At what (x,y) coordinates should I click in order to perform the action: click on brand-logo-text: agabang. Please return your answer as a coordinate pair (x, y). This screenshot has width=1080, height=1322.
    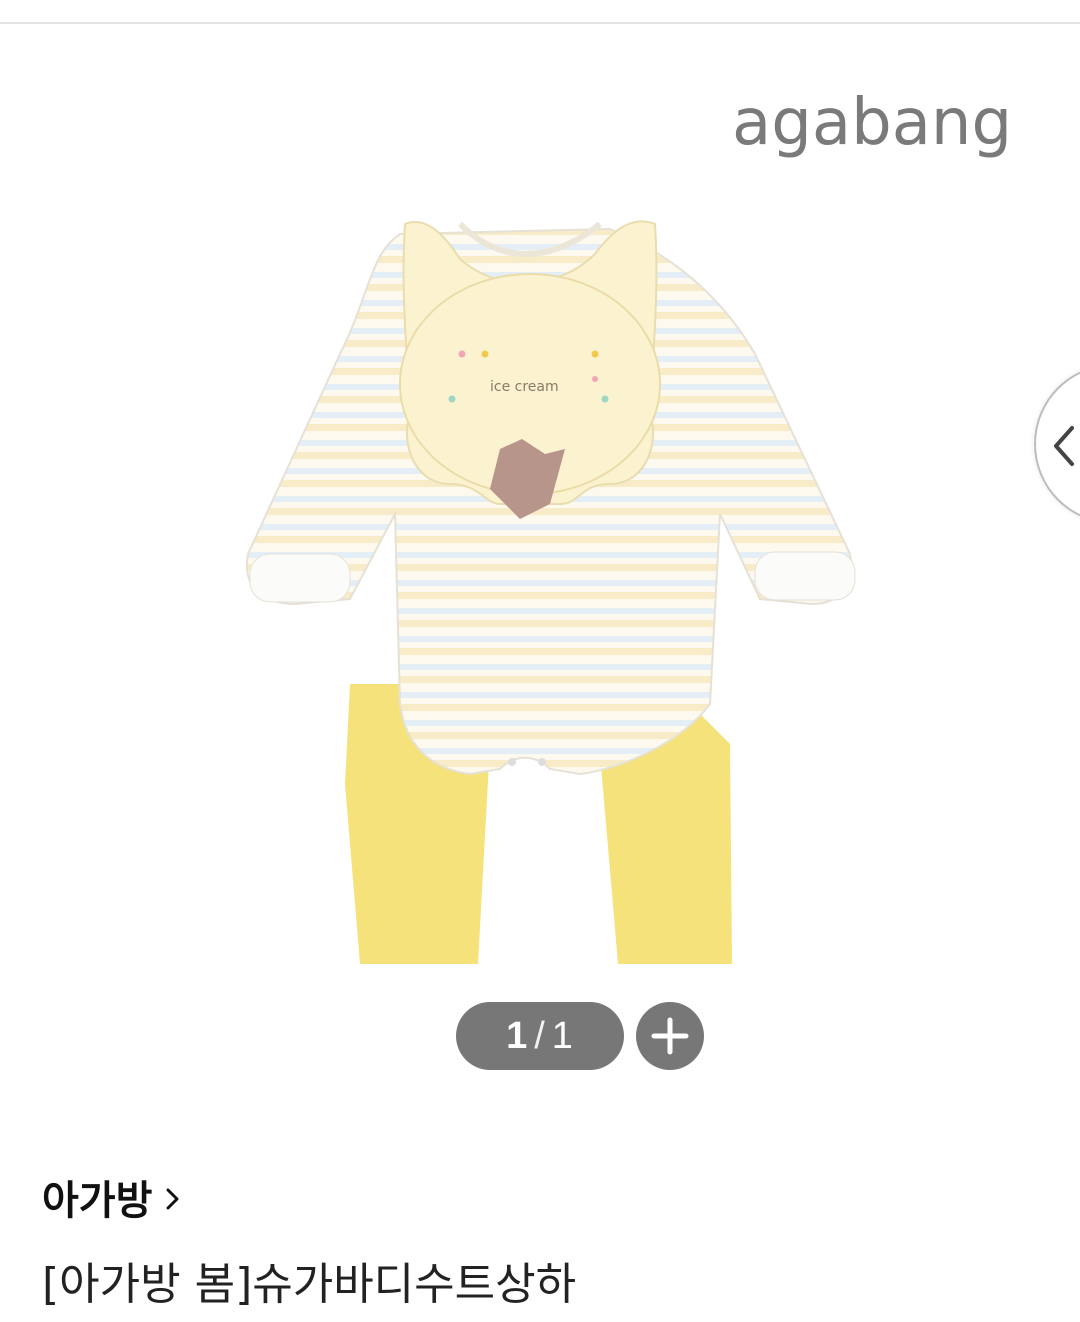
    Looking at the image, I should click on (872, 123).